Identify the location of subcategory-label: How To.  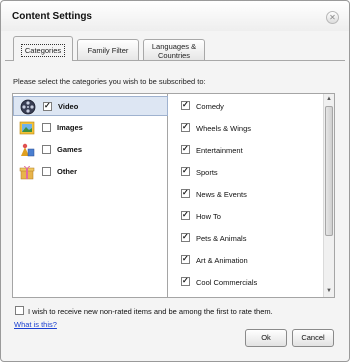
(208, 216).